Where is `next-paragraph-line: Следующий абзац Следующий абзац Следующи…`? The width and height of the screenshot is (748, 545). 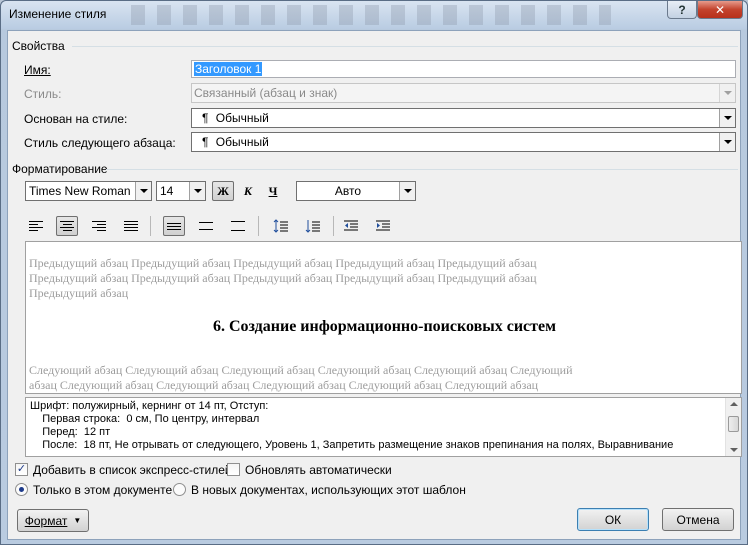 next-paragraph-line: Следующий абзац Следующий абзац Следующи… is located at coordinates (301, 370).